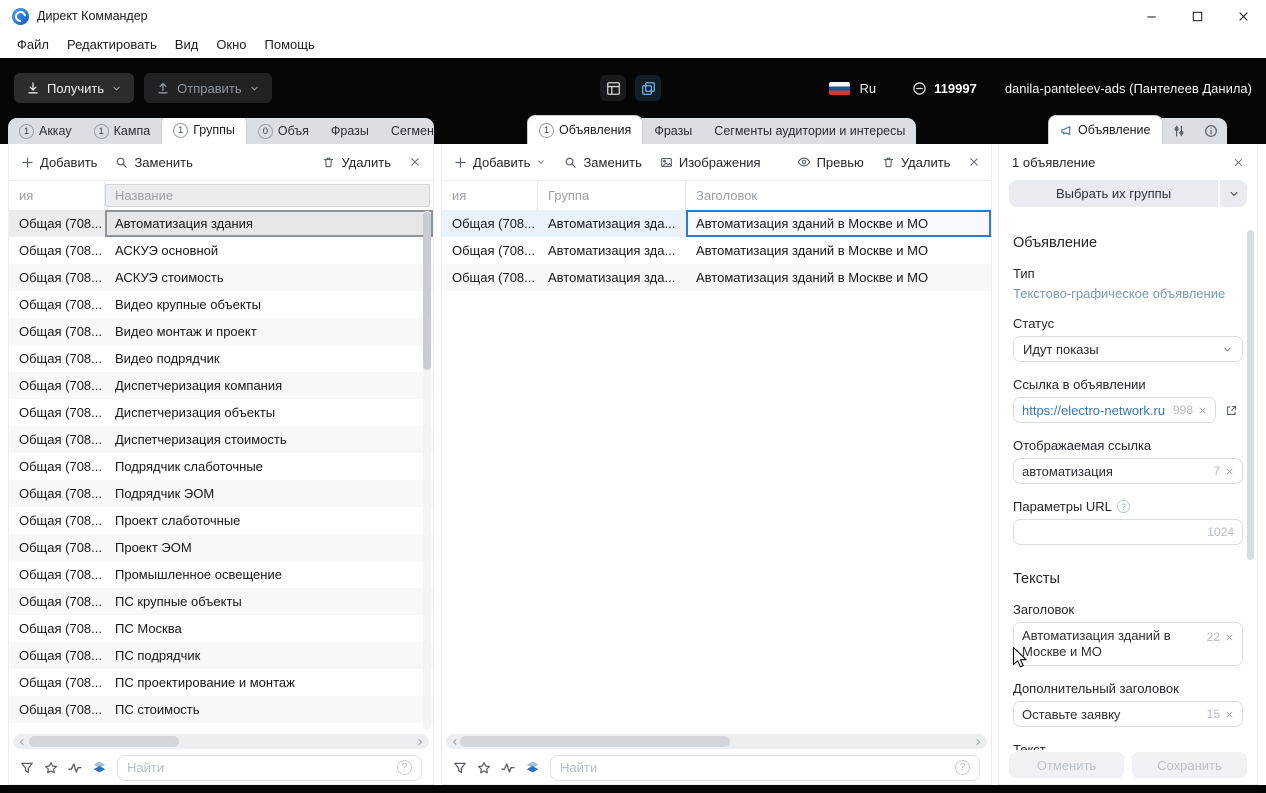 The width and height of the screenshot is (1266, 793). Describe the element at coordinates (269, 304) in the screenshot. I see `cell-name: Видео крупные объекты` at that location.